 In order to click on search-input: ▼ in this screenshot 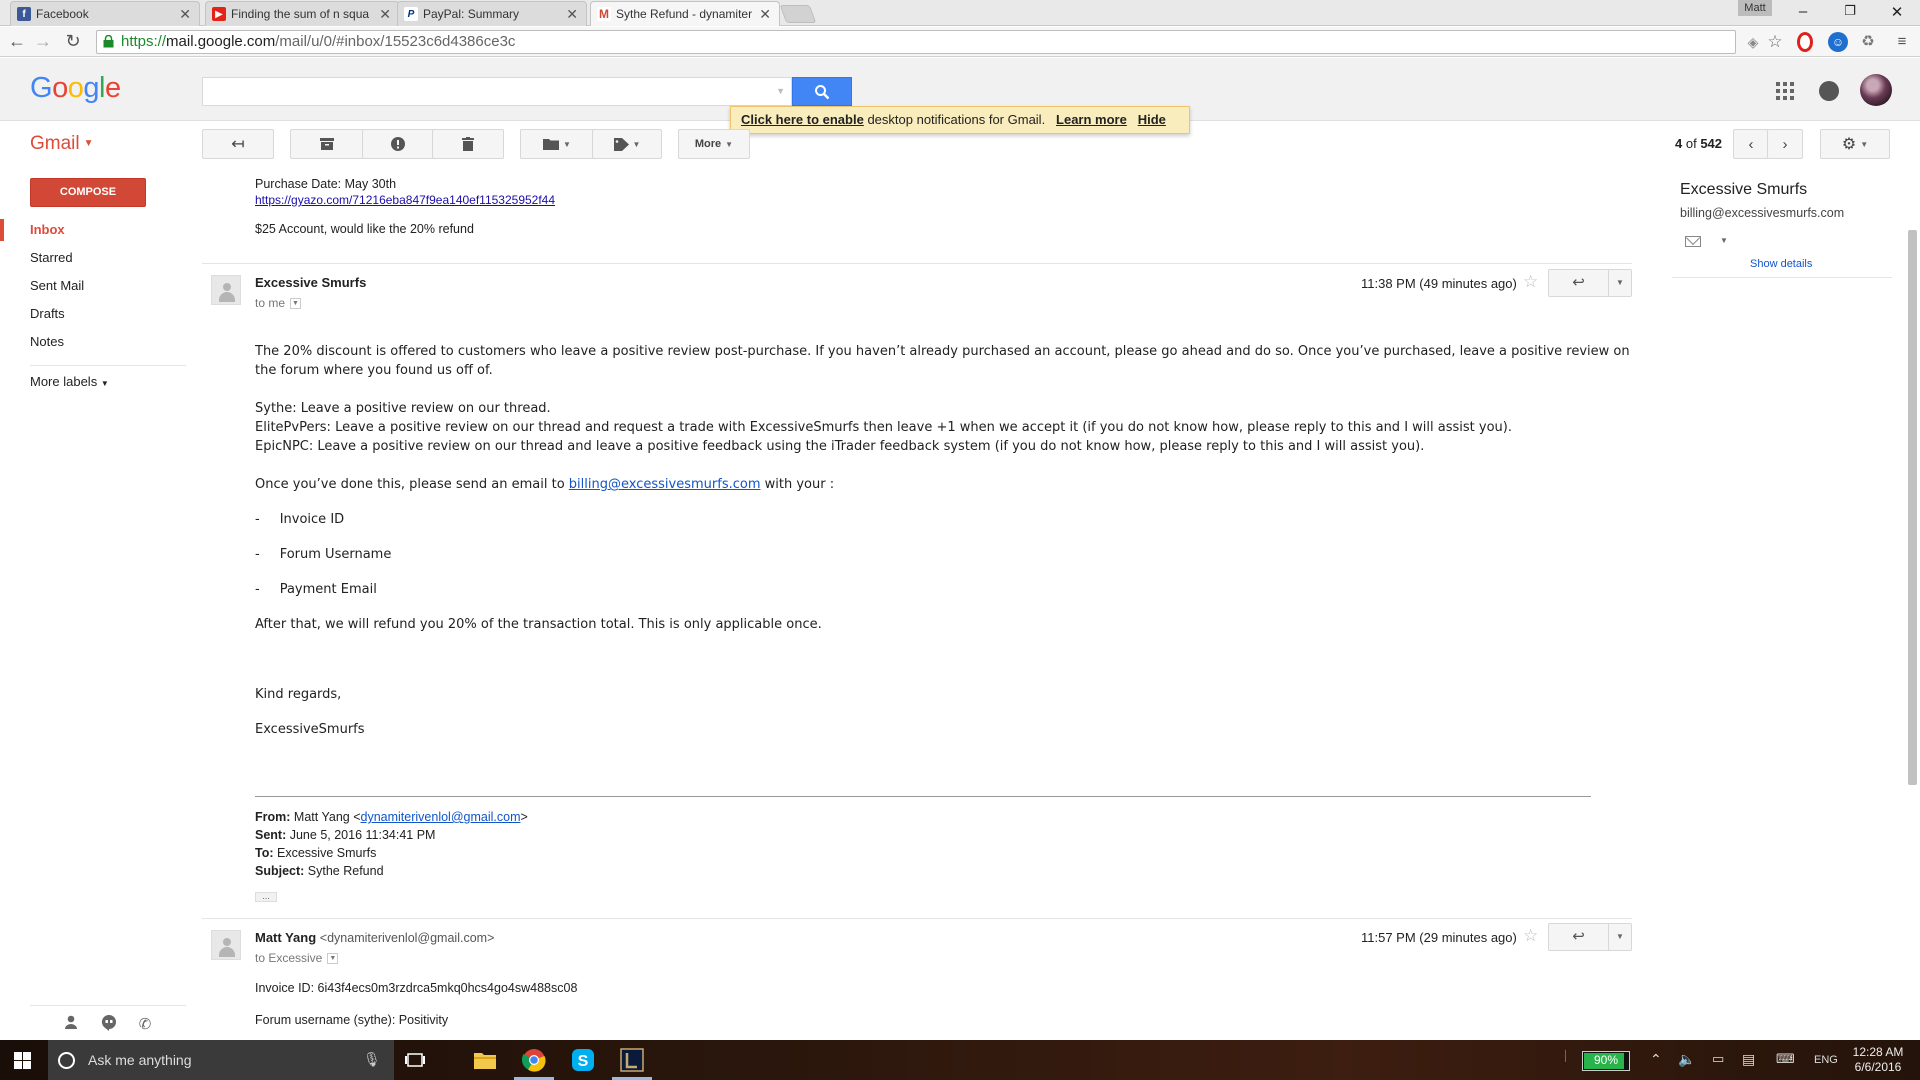, I will do `click(497, 91)`.